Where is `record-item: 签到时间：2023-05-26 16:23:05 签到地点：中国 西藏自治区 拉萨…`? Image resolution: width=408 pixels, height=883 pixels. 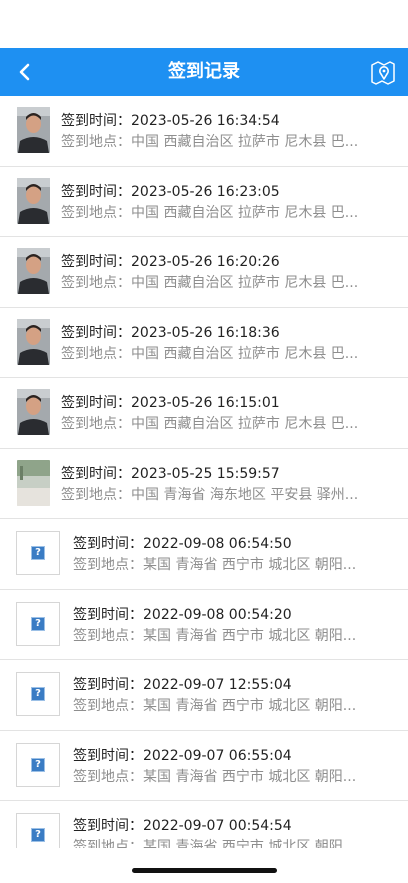 record-item: 签到时间：2023-05-26 16:23:05 签到地点：中国 西藏自治区 拉萨… is located at coordinates (204, 201).